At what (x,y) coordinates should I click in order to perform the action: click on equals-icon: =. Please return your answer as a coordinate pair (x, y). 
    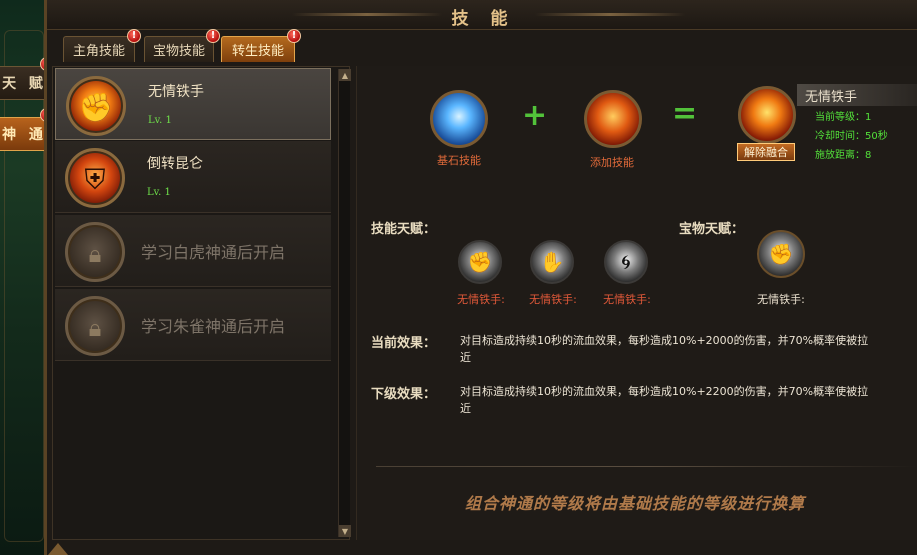
    Looking at the image, I should click on (685, 113).